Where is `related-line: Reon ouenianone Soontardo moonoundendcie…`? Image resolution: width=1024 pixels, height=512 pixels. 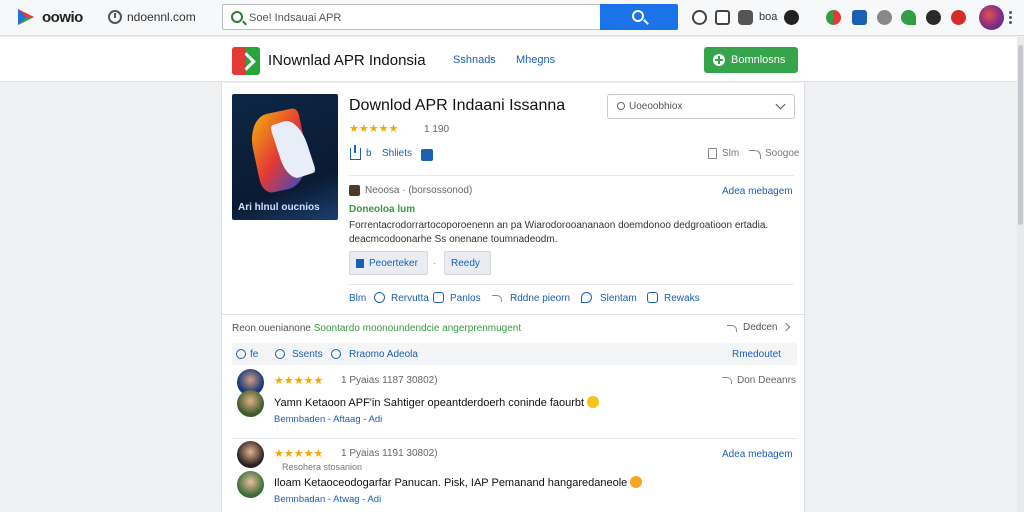 related-line: Reon ouenianone Soontardo moonoundendcie… is located at coordinates (376, 328).